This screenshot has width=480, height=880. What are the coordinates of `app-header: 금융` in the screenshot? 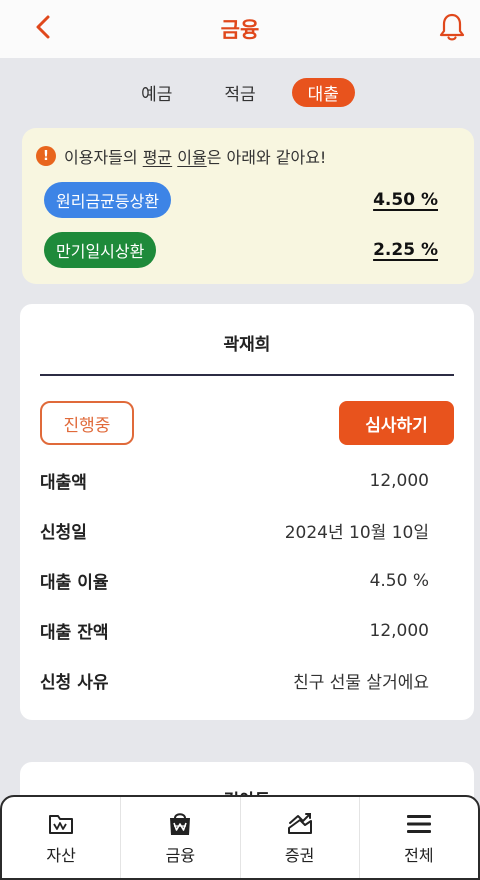 It's located at (240, 29).